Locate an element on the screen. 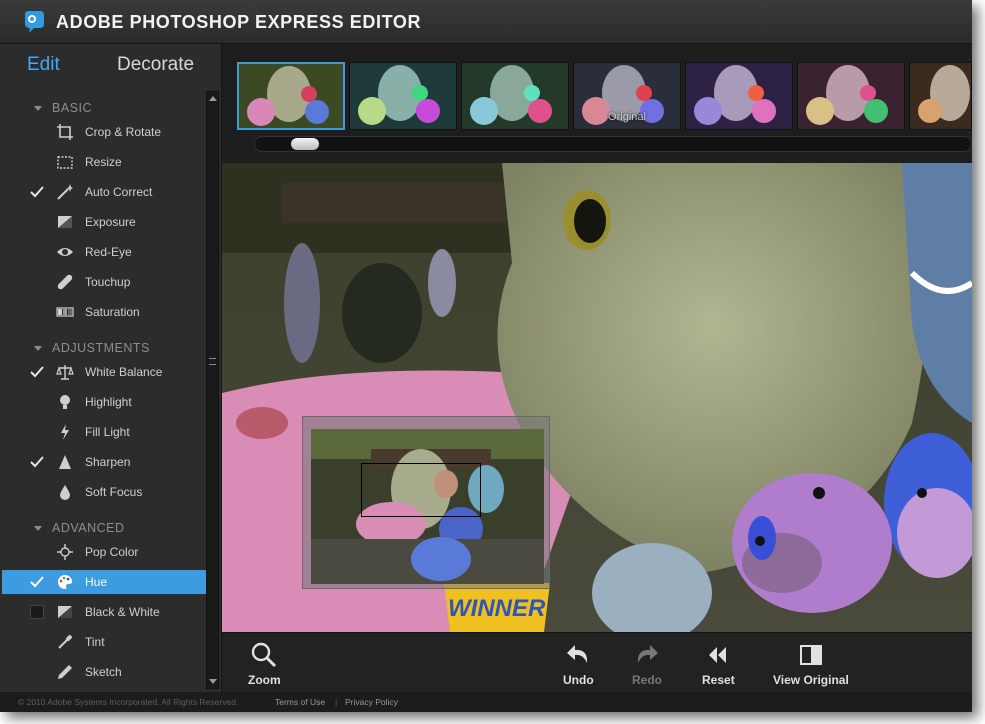 The image size is (985, 724). reset-button: Reset is located at coordinates (718, 664).